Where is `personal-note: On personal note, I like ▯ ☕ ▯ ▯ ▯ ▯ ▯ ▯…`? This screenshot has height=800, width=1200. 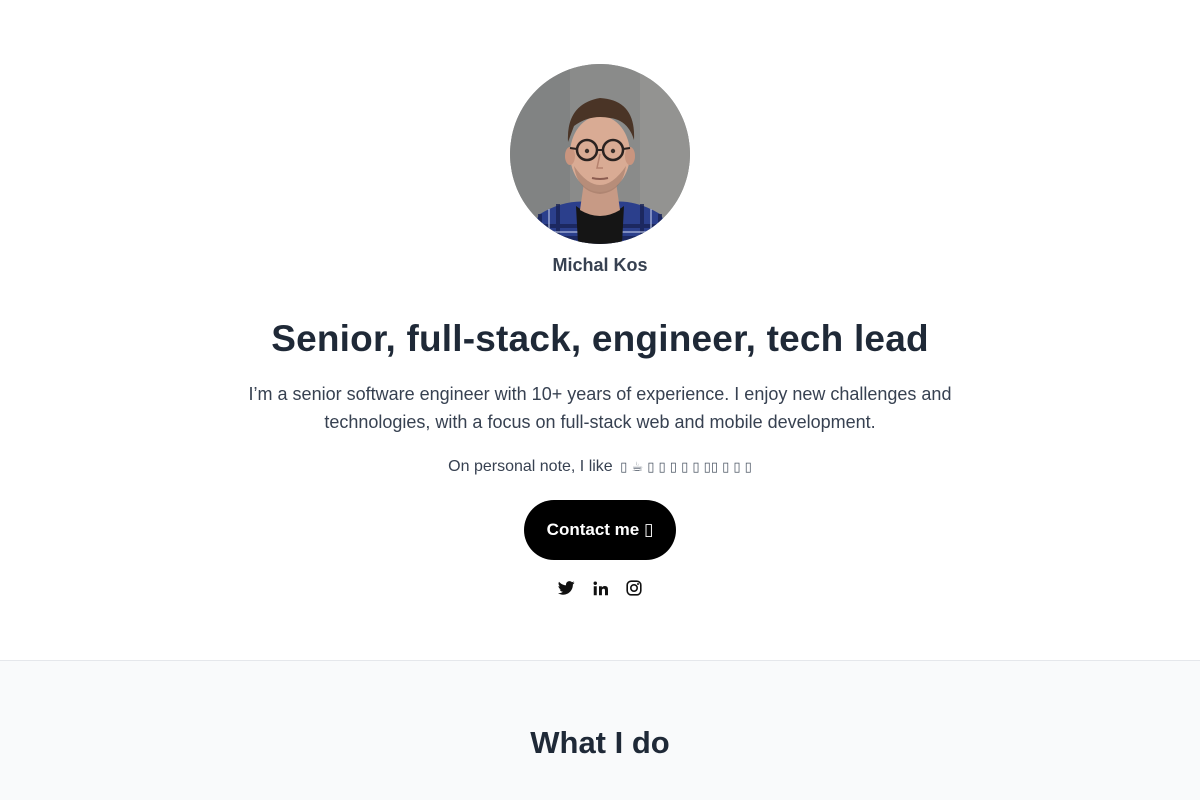
personal-note: On personal note, I like ▯ ☕ ▯ ▯ ▯ ▯ ▯ ▯… is located at coordinates (600, 467).